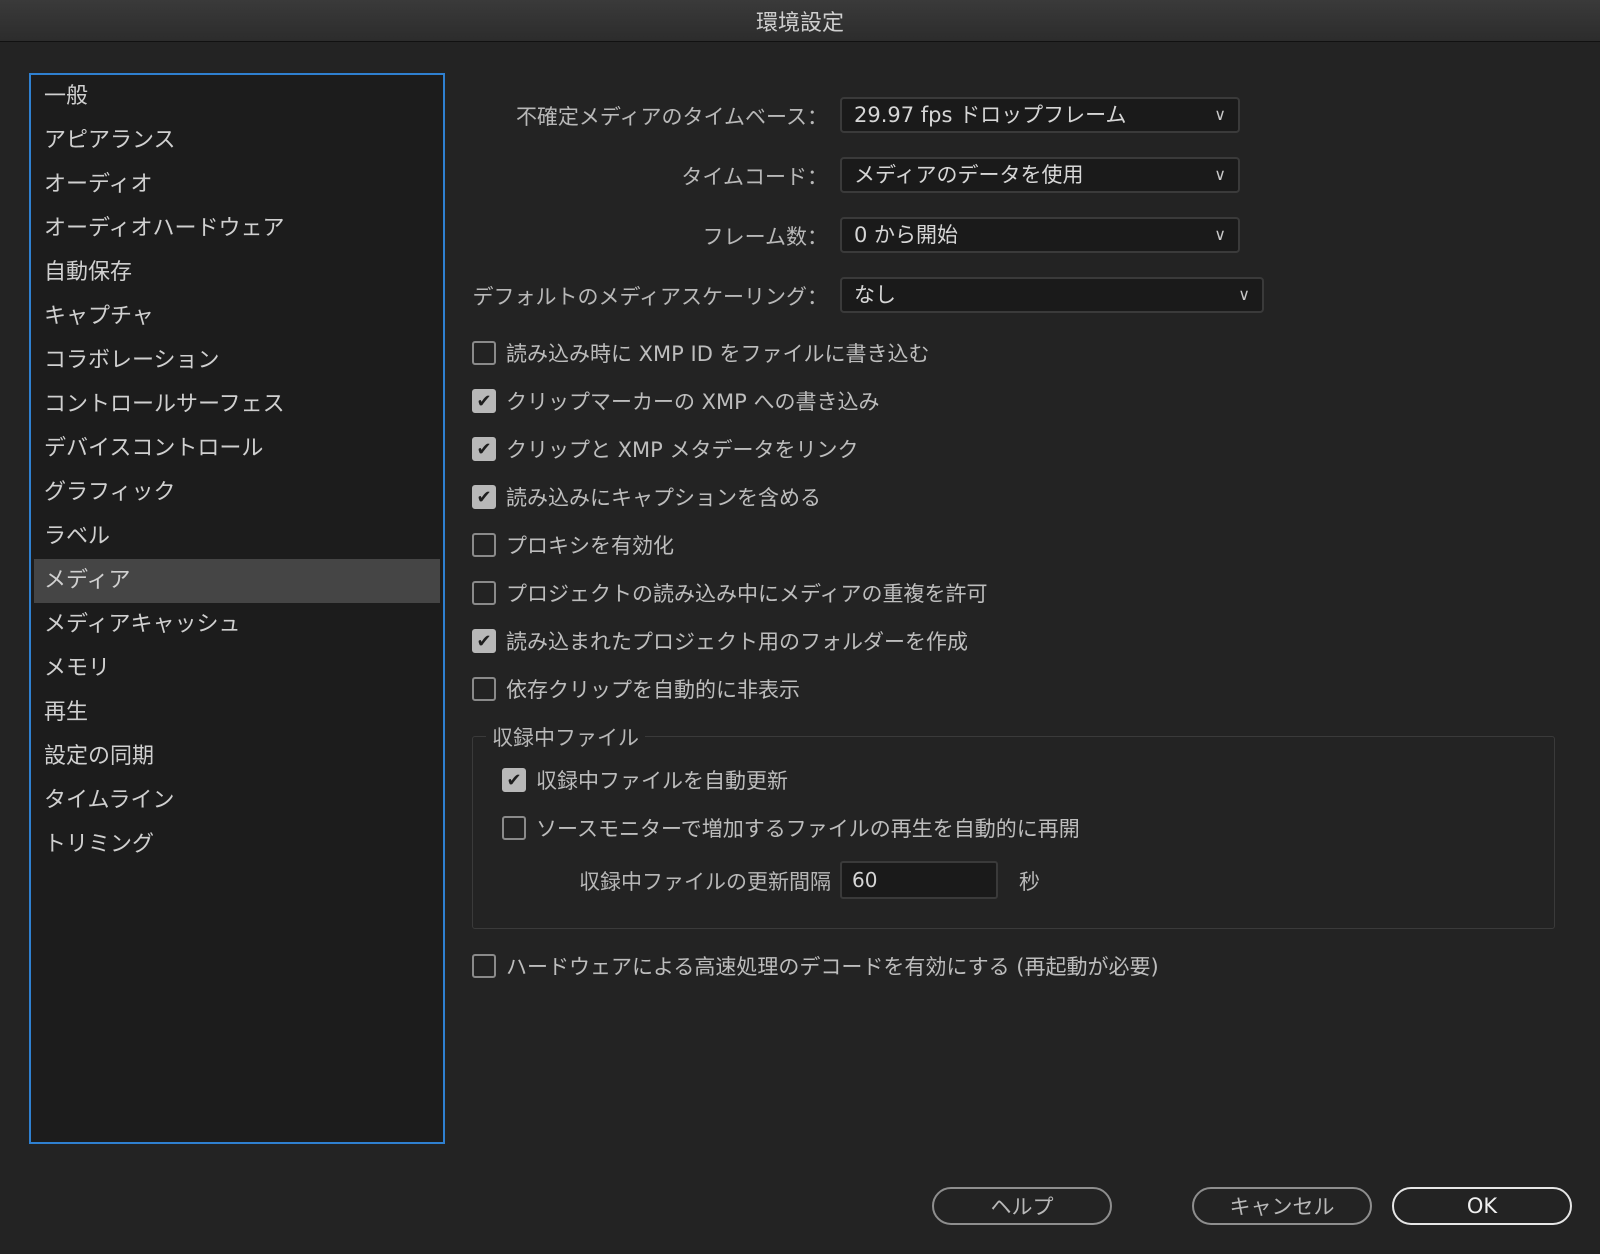  I want to click on sidebar-item: オーディオ, so click(237, 185).